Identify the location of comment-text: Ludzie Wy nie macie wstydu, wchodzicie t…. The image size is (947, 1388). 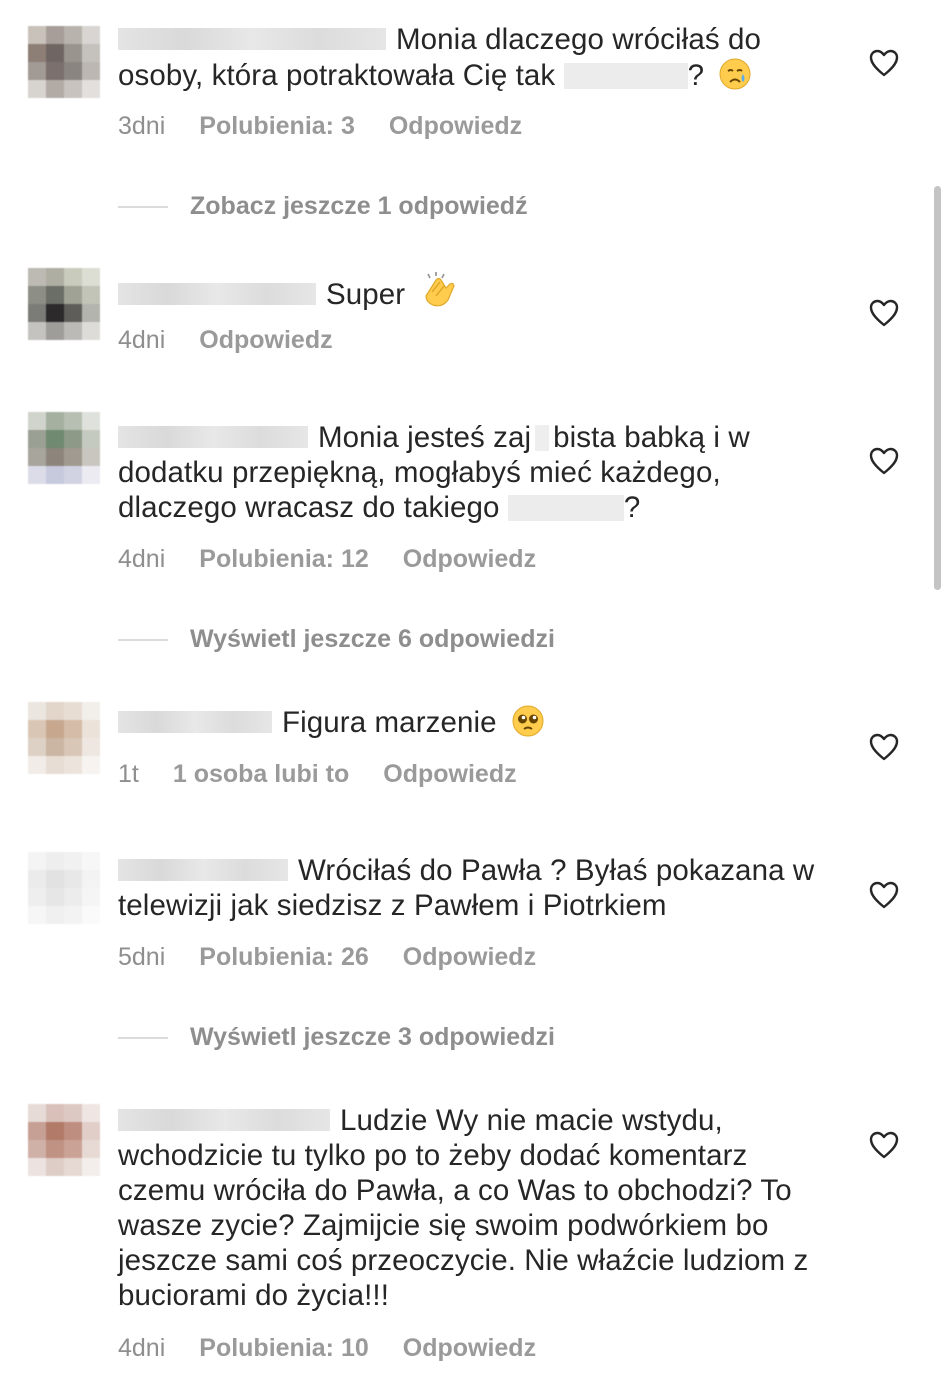
(473, 1208).